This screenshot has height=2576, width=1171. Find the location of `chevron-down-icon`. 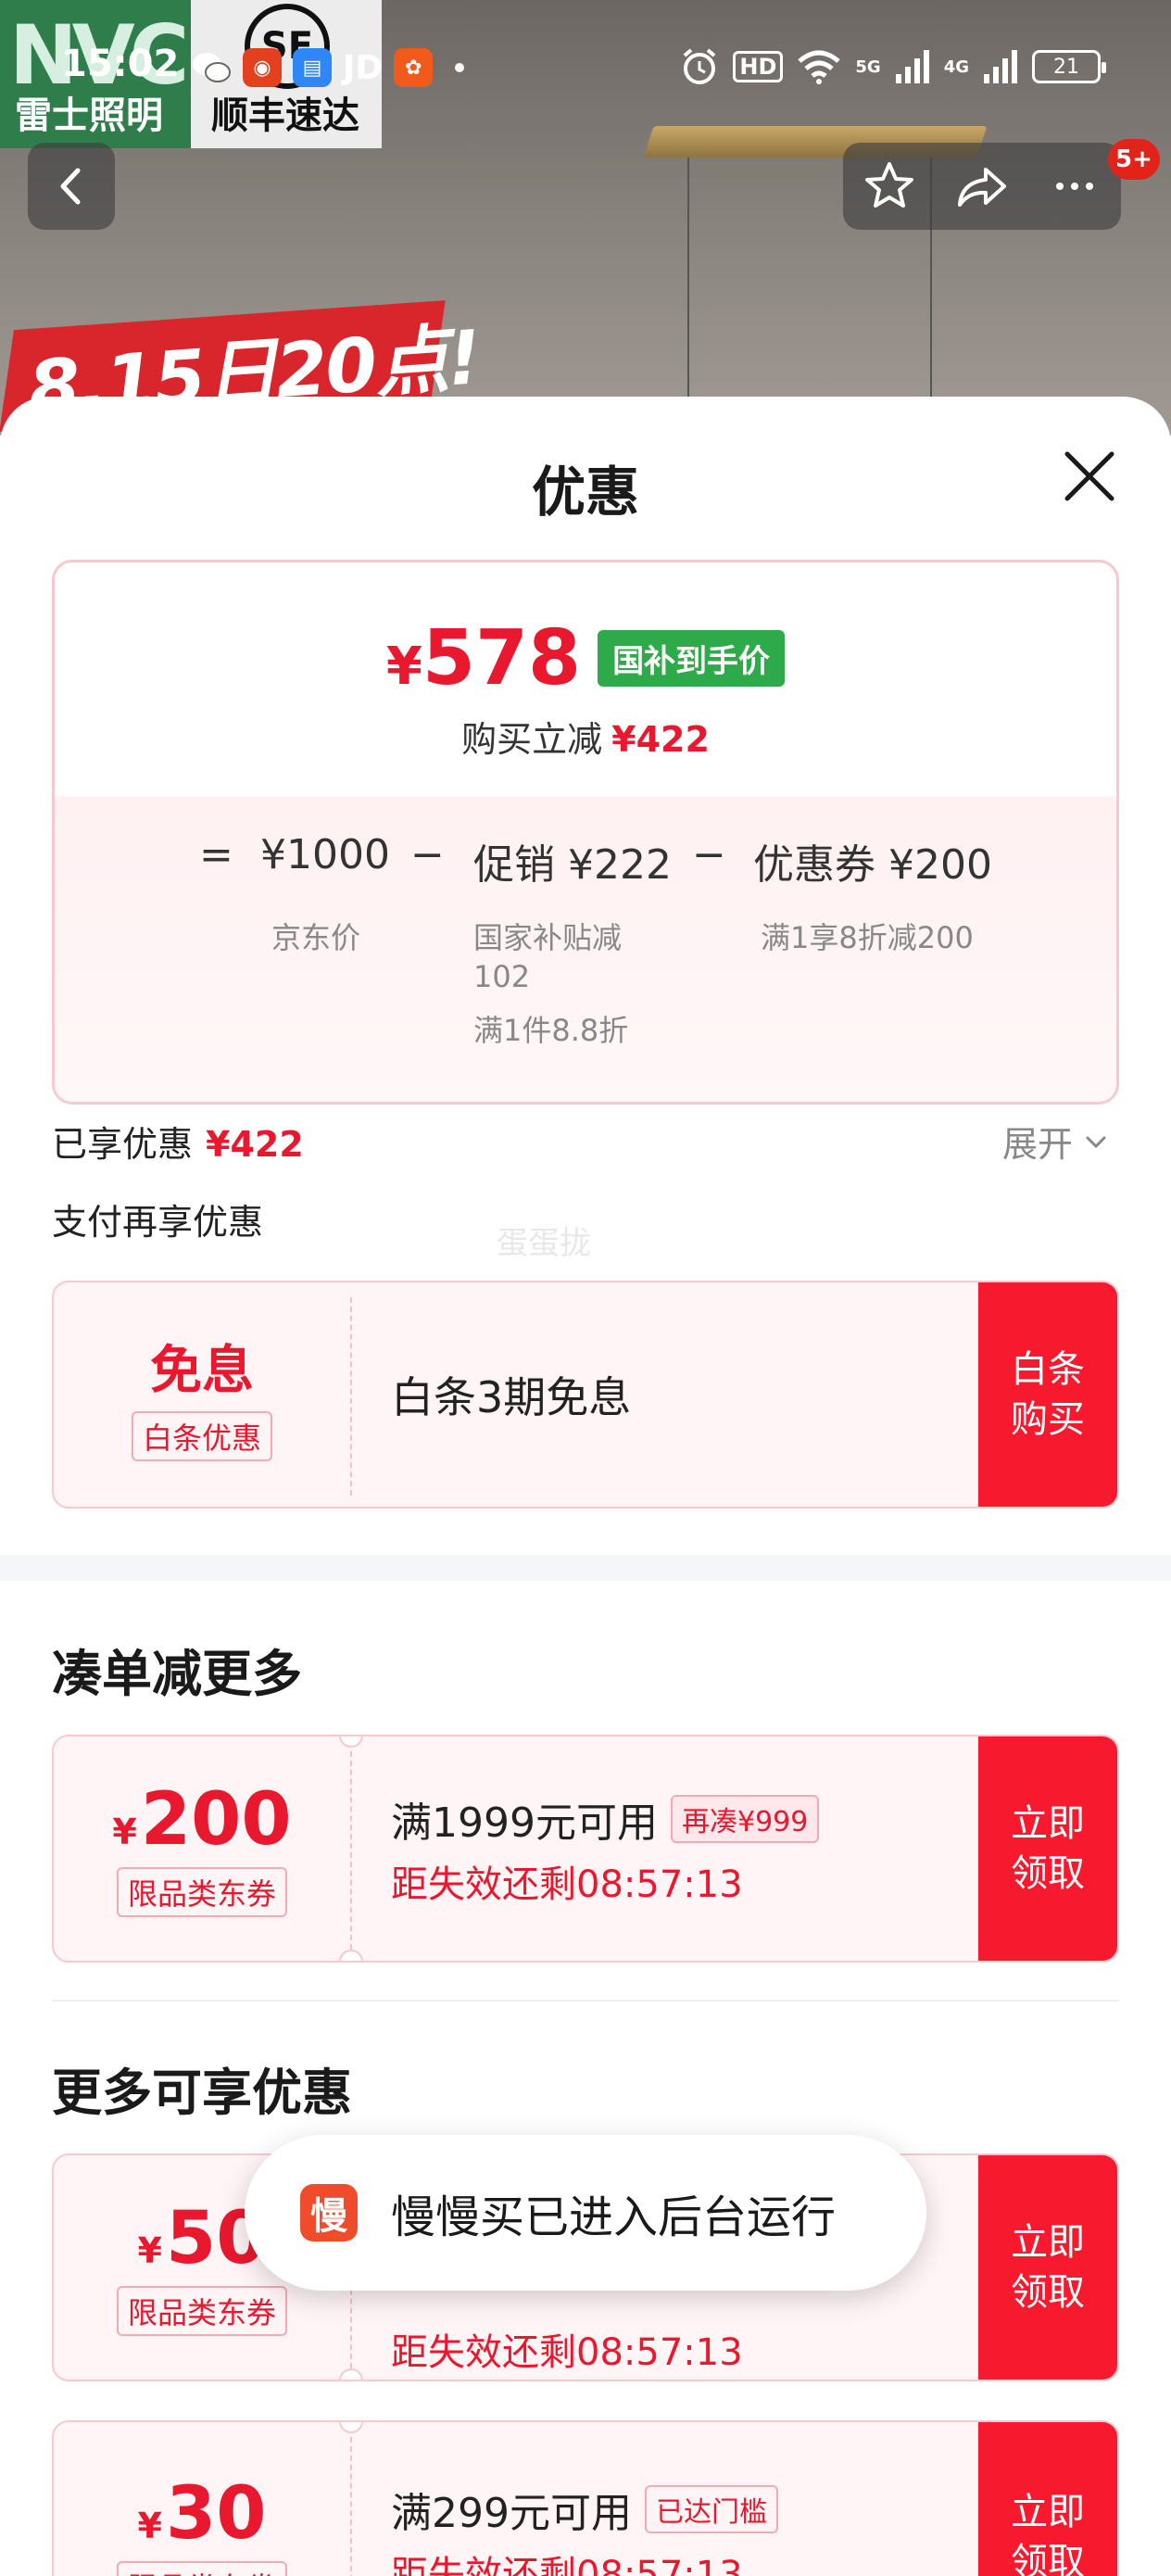

chevron-down-icon is located at coordinates (1096, 1142).